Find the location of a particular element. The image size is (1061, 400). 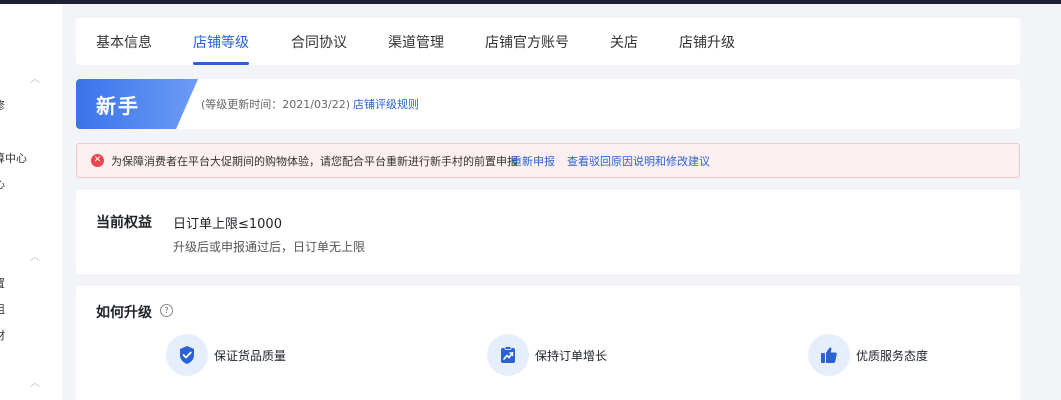

upgrade-item-label: 保持订单增长 is located at coordinates (571, 356).